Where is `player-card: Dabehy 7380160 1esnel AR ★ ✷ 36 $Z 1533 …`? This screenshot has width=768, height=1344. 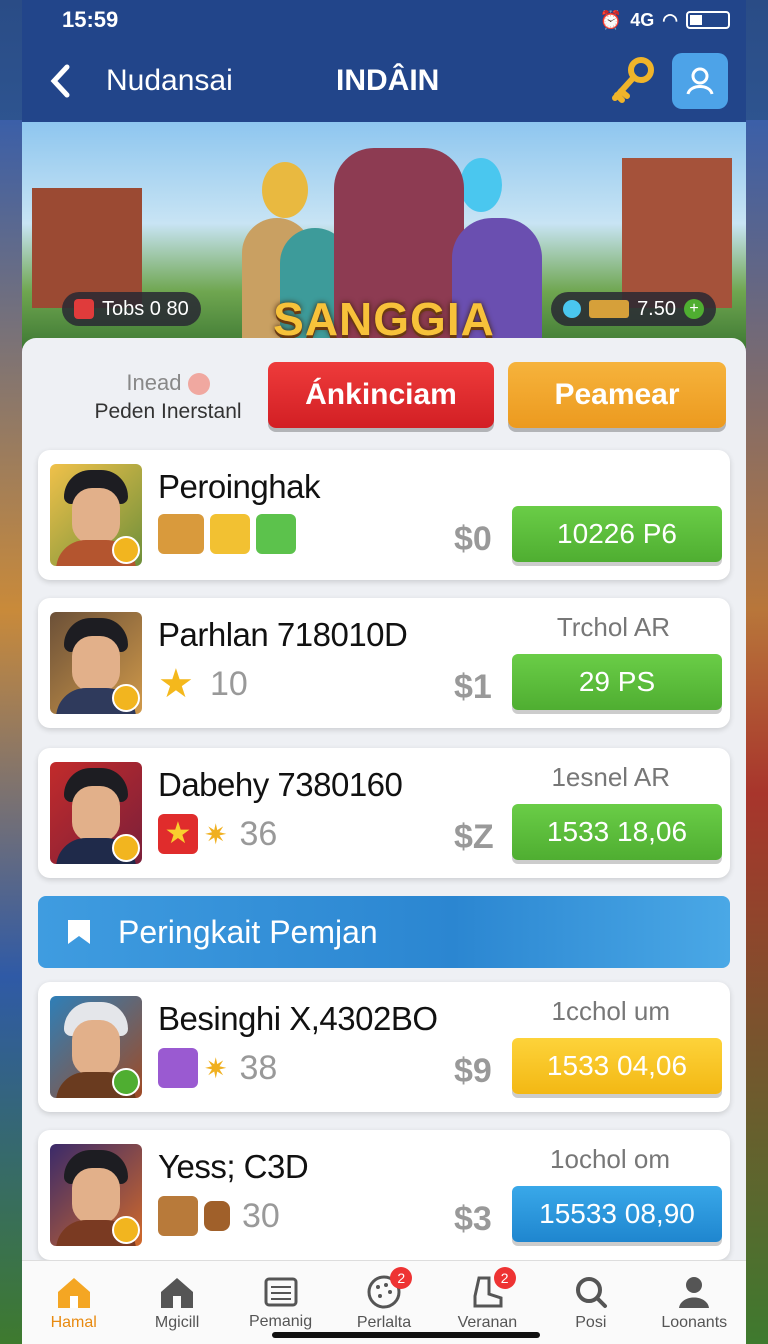 player-card: Dabehy 7380160 1esnel AR ★ ✷ 36 $Z 1533 … is located at coordinates (384, 813).